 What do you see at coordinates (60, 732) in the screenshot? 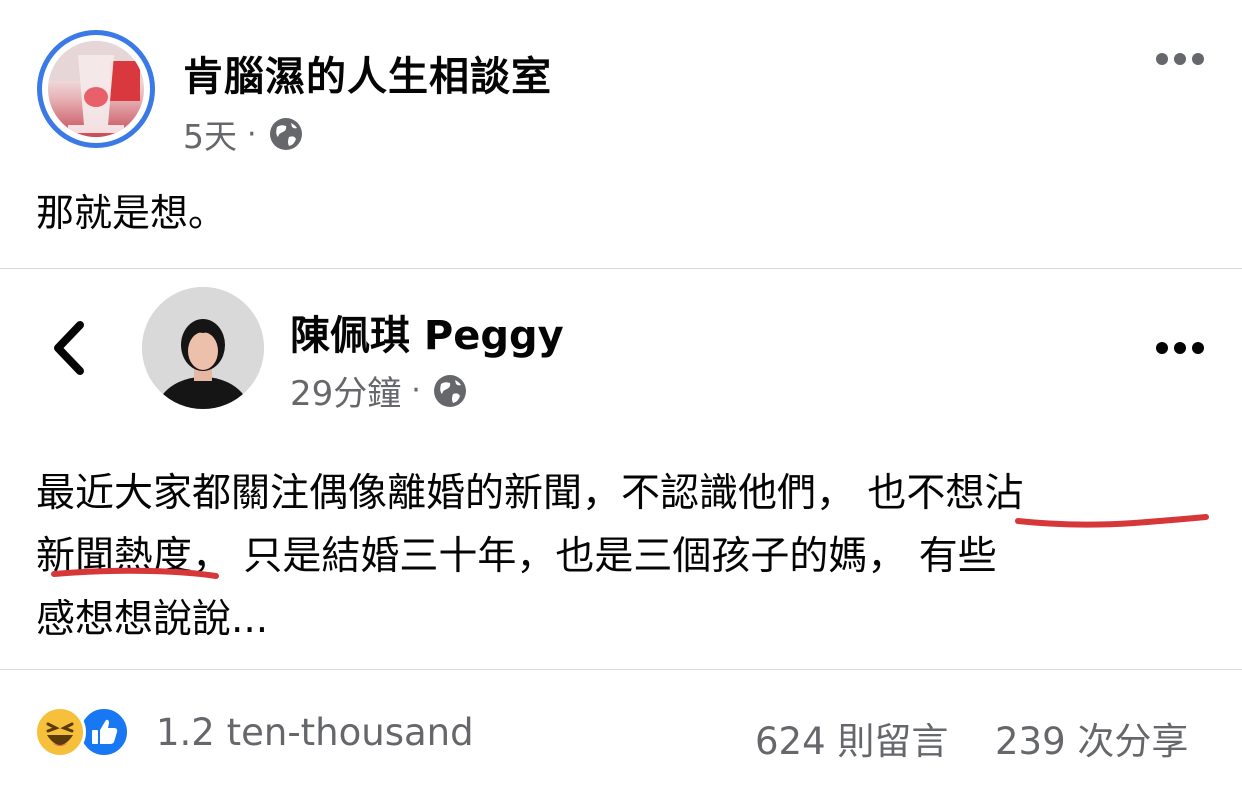
I see `haha-icon` at bounding box center [60, 732].